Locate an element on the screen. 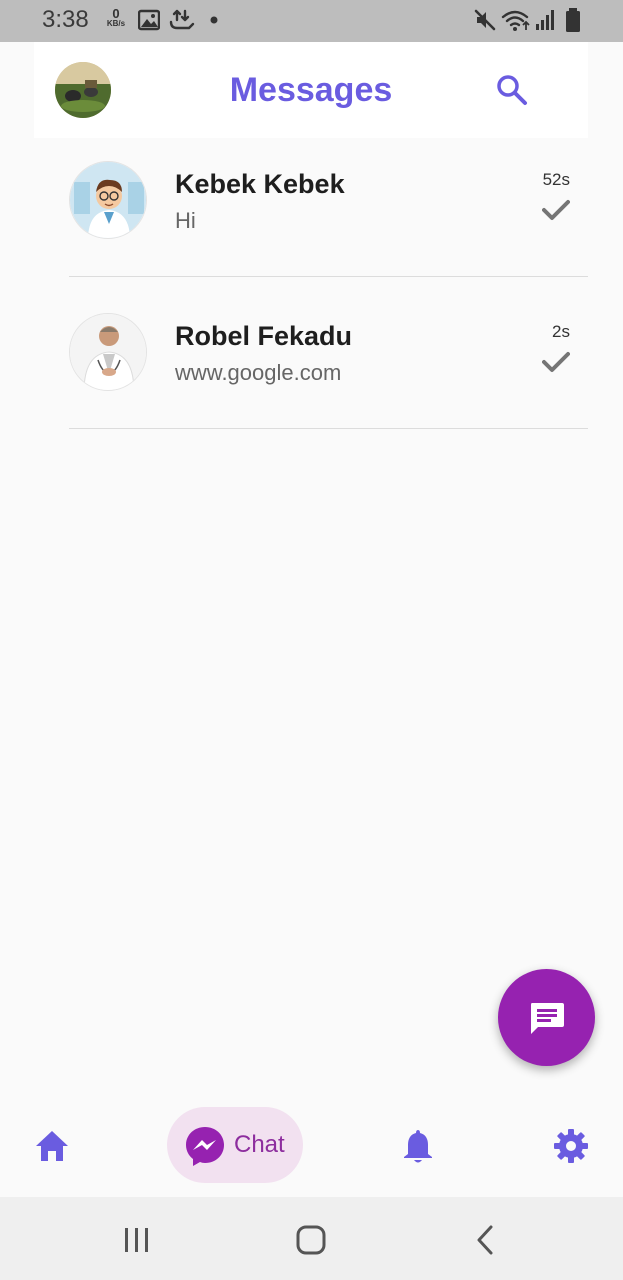 The height and width of the screenshot is (1280, 623). conversation-preview: Hi is located at coordinates (185, 220).